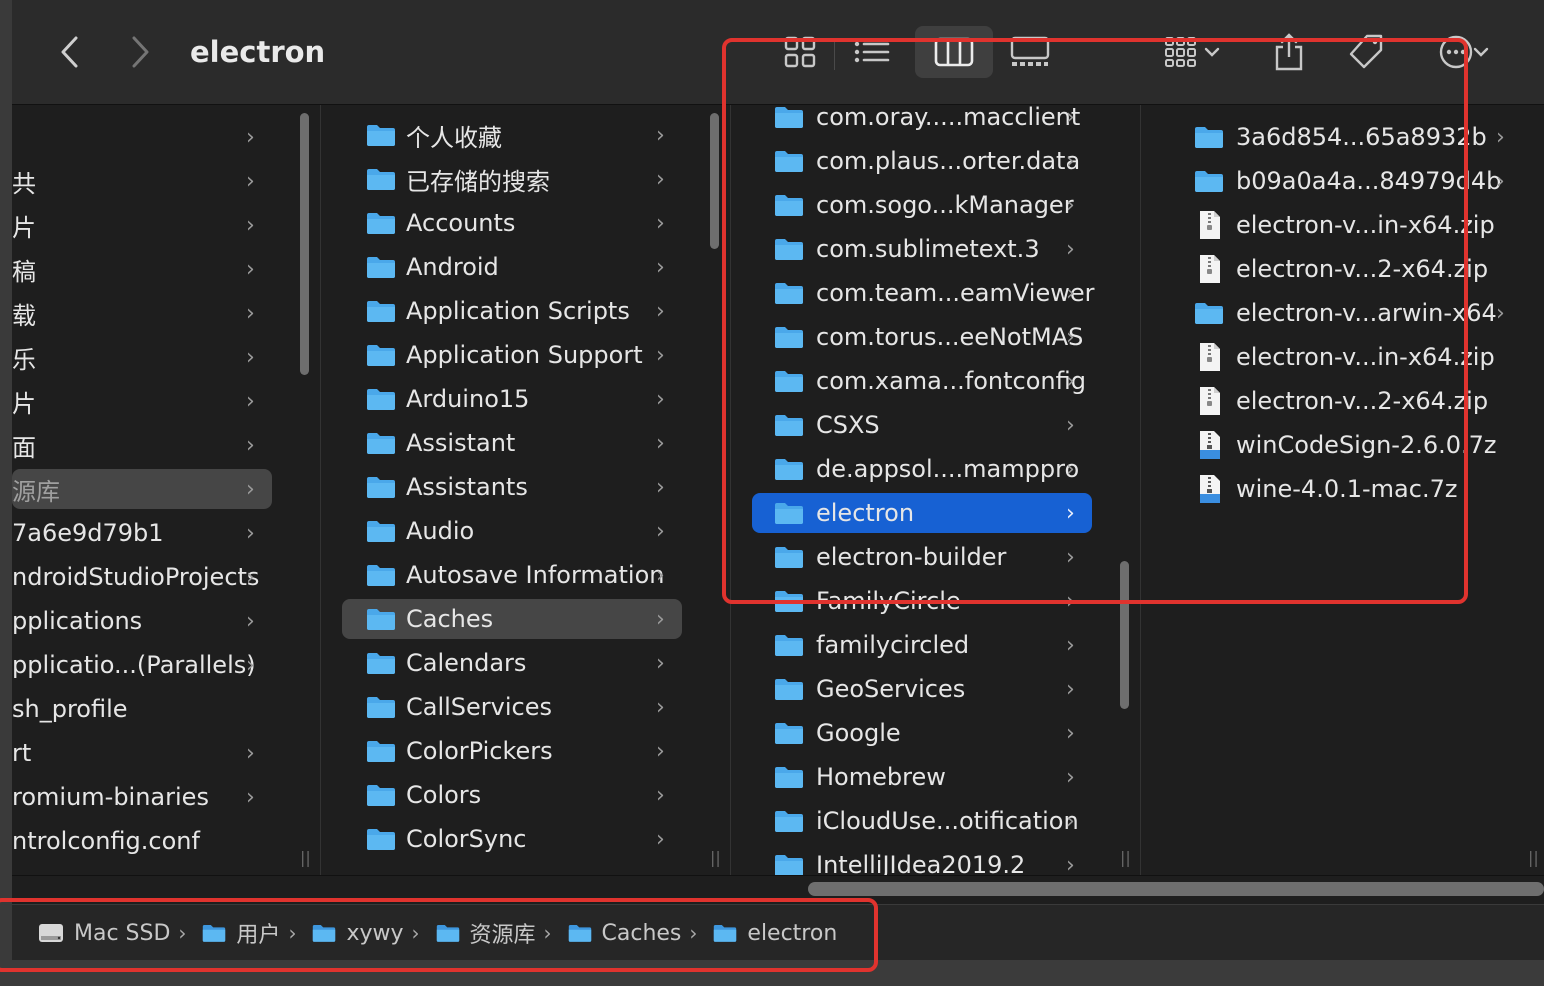  Describe the element at coordinates (142, 445) in the screenshot. I see `list-item: 面 ›` at that location.